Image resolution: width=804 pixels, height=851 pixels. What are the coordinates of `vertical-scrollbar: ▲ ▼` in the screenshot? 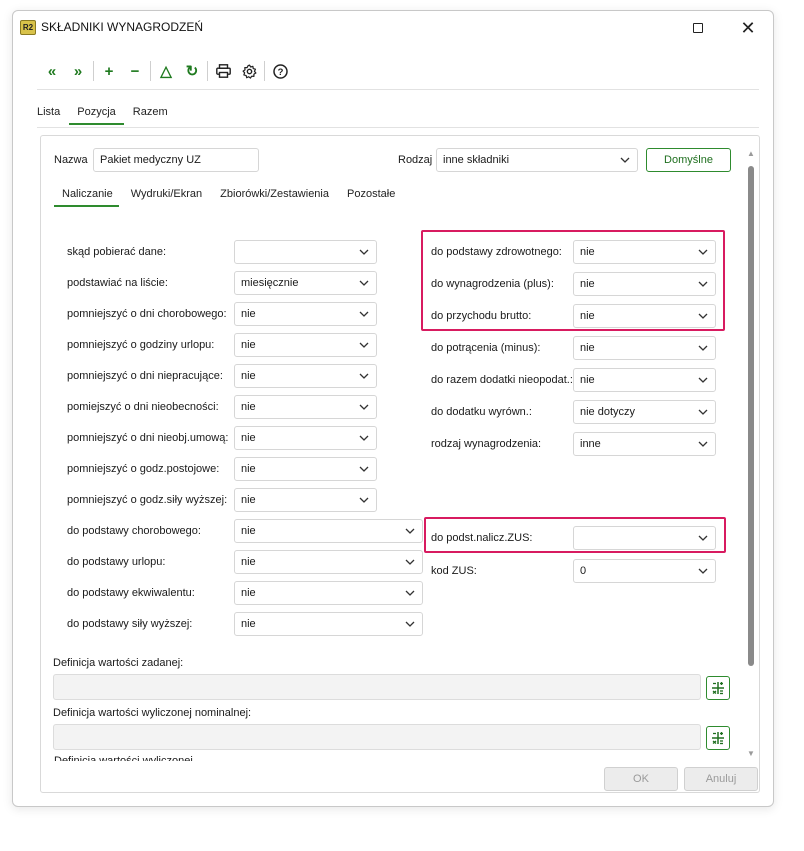 It's located at (751, 455).